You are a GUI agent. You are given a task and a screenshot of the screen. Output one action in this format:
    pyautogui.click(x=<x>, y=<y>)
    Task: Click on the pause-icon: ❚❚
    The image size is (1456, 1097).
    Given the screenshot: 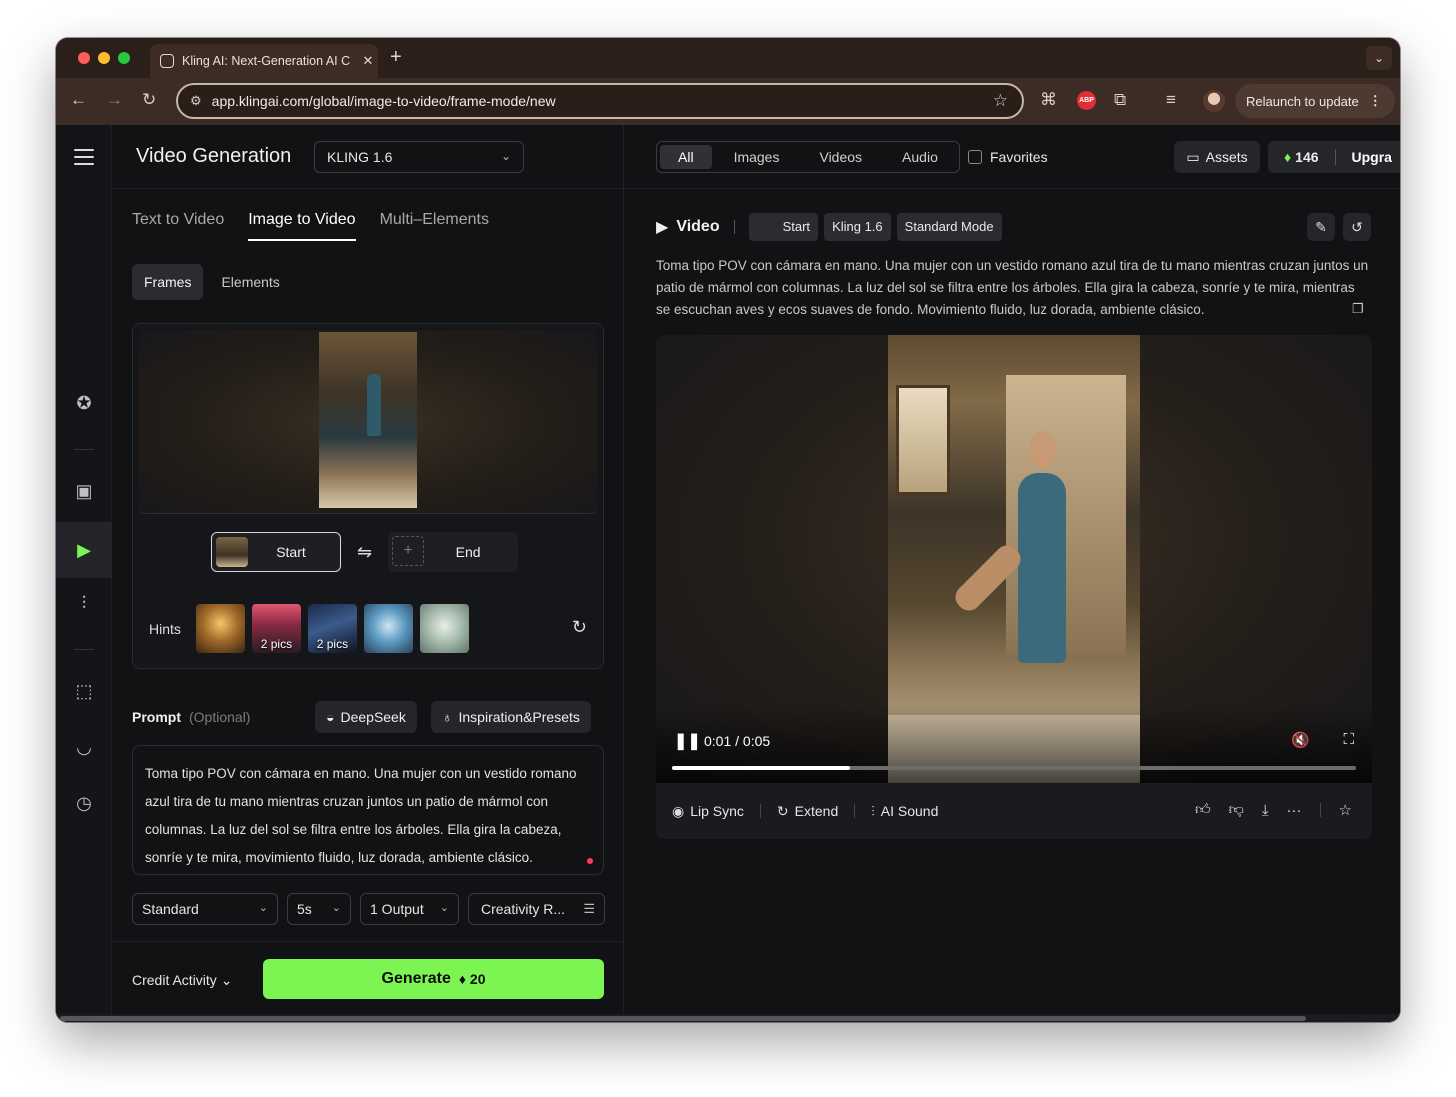 What is the action you would take?
    pyautogui.click(x=687, y=741)
    